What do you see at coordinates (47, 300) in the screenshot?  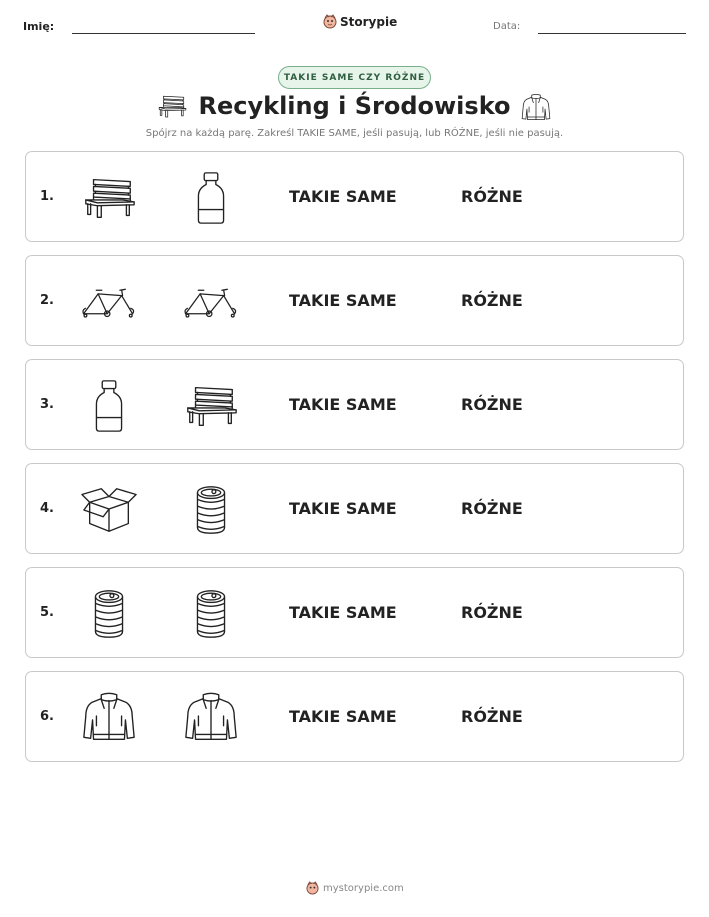 I see `question-number: 2.` at bounding box center [47, 300].